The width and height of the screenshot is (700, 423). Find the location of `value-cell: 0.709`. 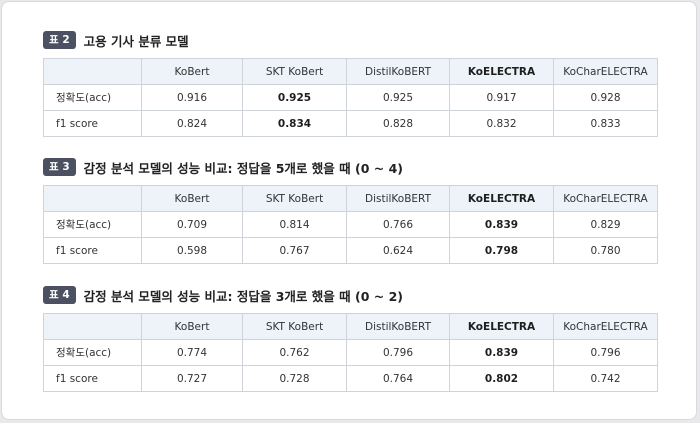

value-cell: 0.709 is located at coordinates (192, 224).